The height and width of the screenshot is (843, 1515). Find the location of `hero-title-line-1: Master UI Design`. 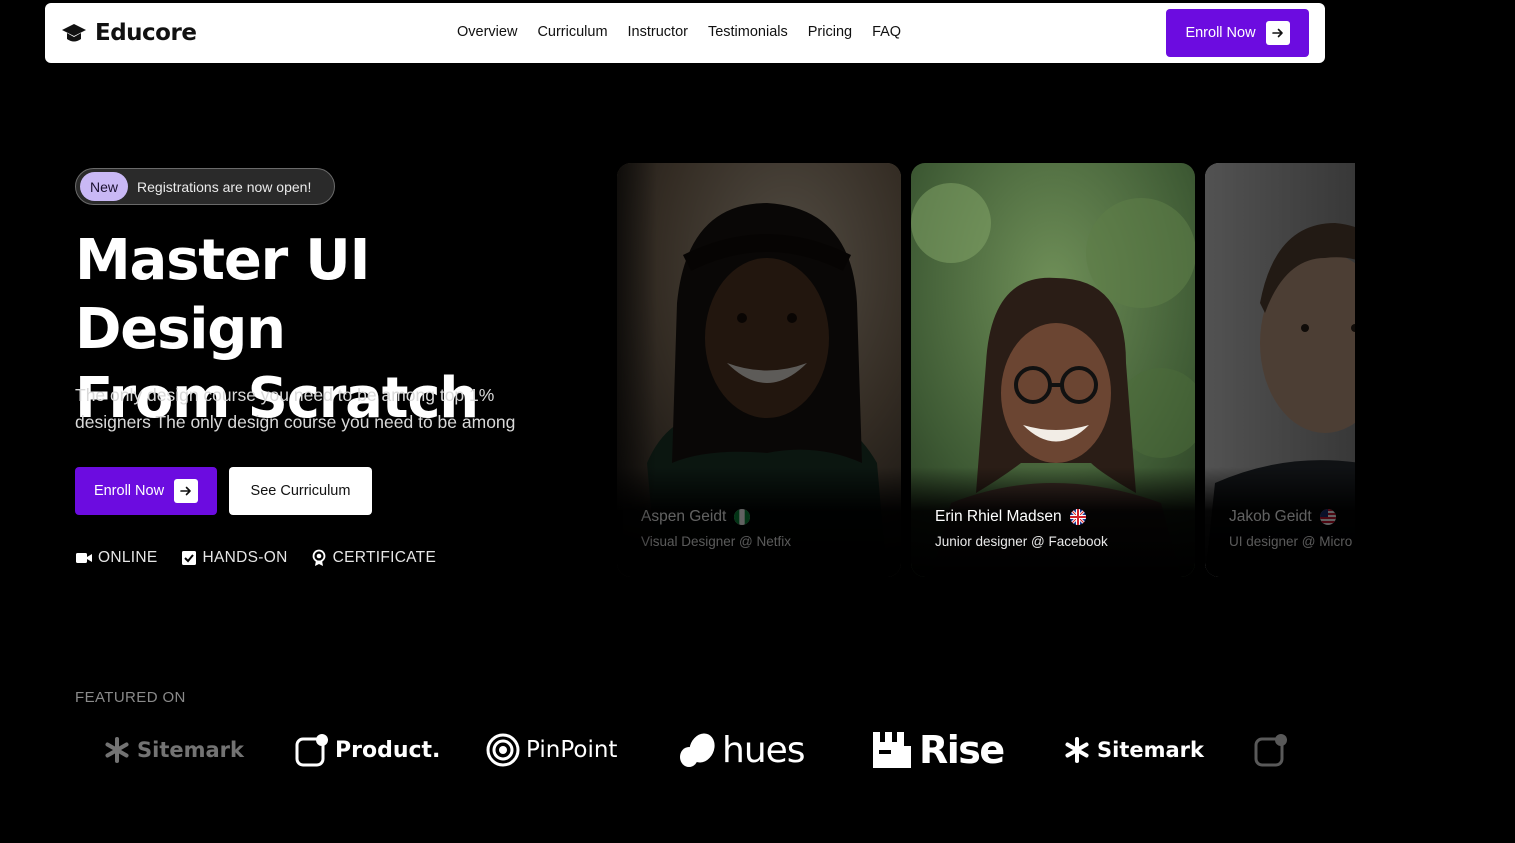

hero-title-line-1: Master UI Design is located at coordinates (222, 295).